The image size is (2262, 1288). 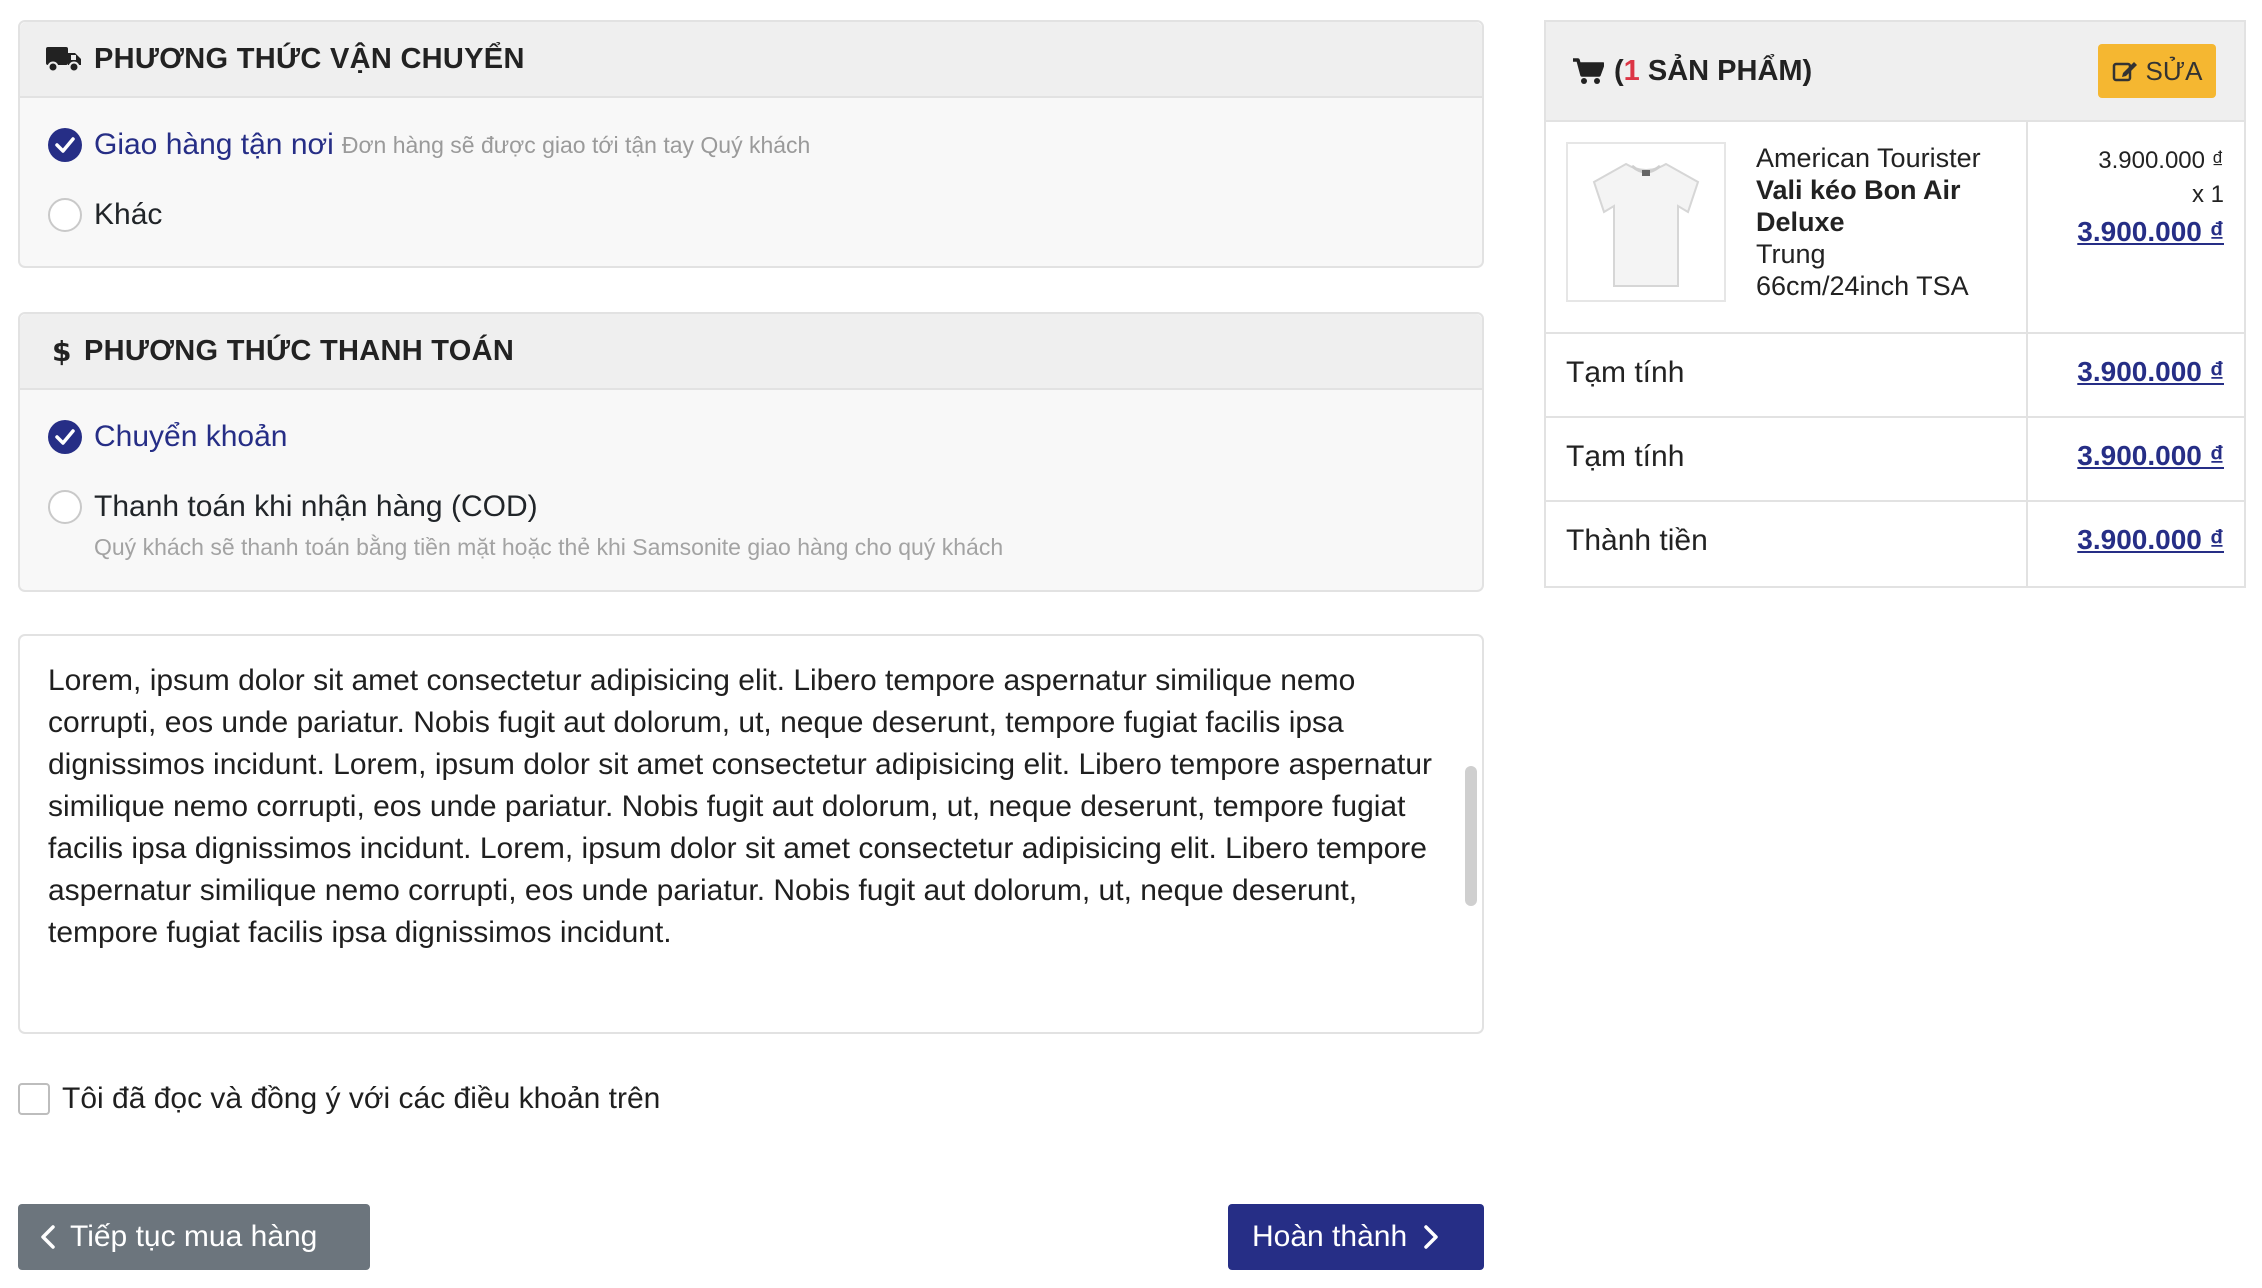 I want to click on payment-option-transfer: Chuyển khoản, so click(x=167, y=437).